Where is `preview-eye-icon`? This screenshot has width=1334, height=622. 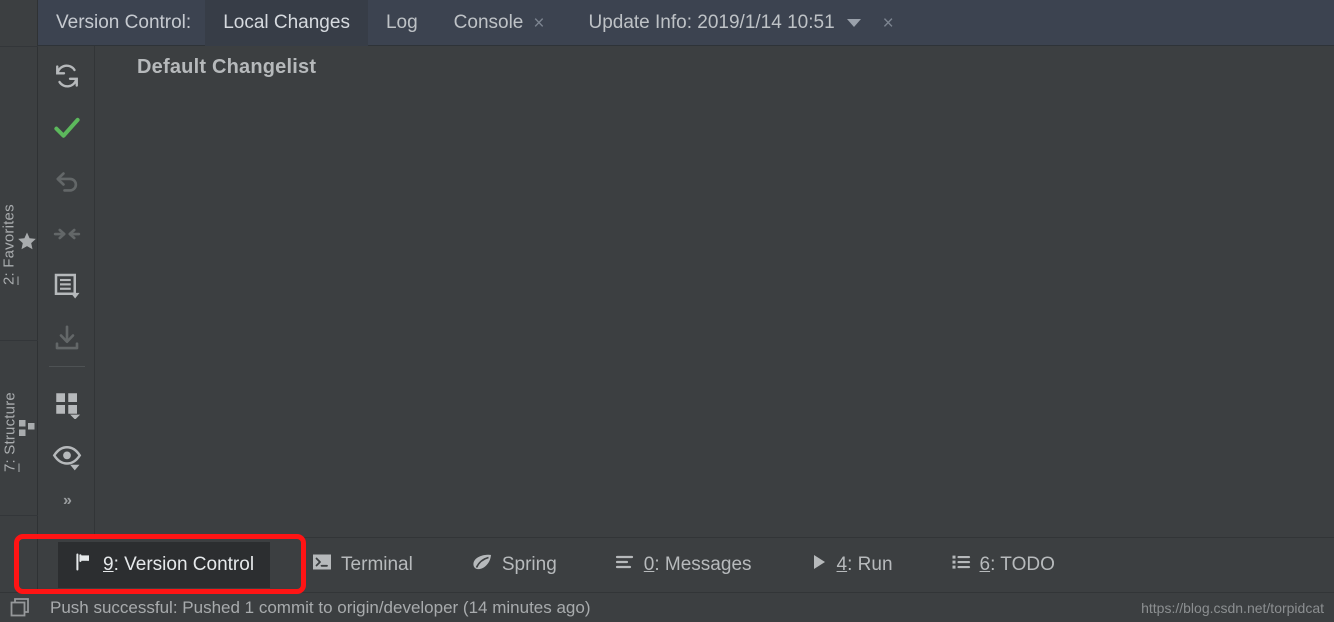 preview-eye-icon is located at coordinates (67, 458).